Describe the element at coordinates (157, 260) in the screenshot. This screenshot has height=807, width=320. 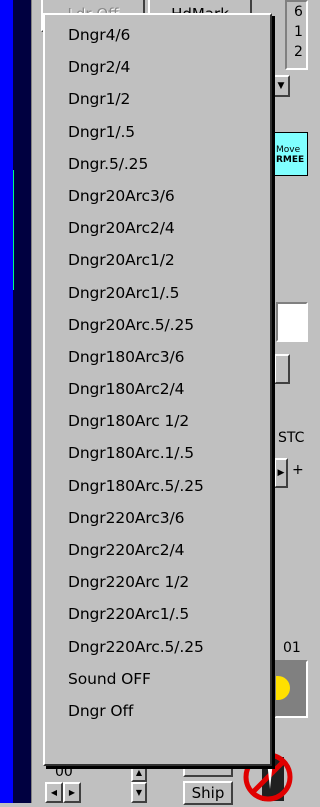
I see `menu-item-dngr20arc-1-2: Dngr20Arc1/2` at that location.